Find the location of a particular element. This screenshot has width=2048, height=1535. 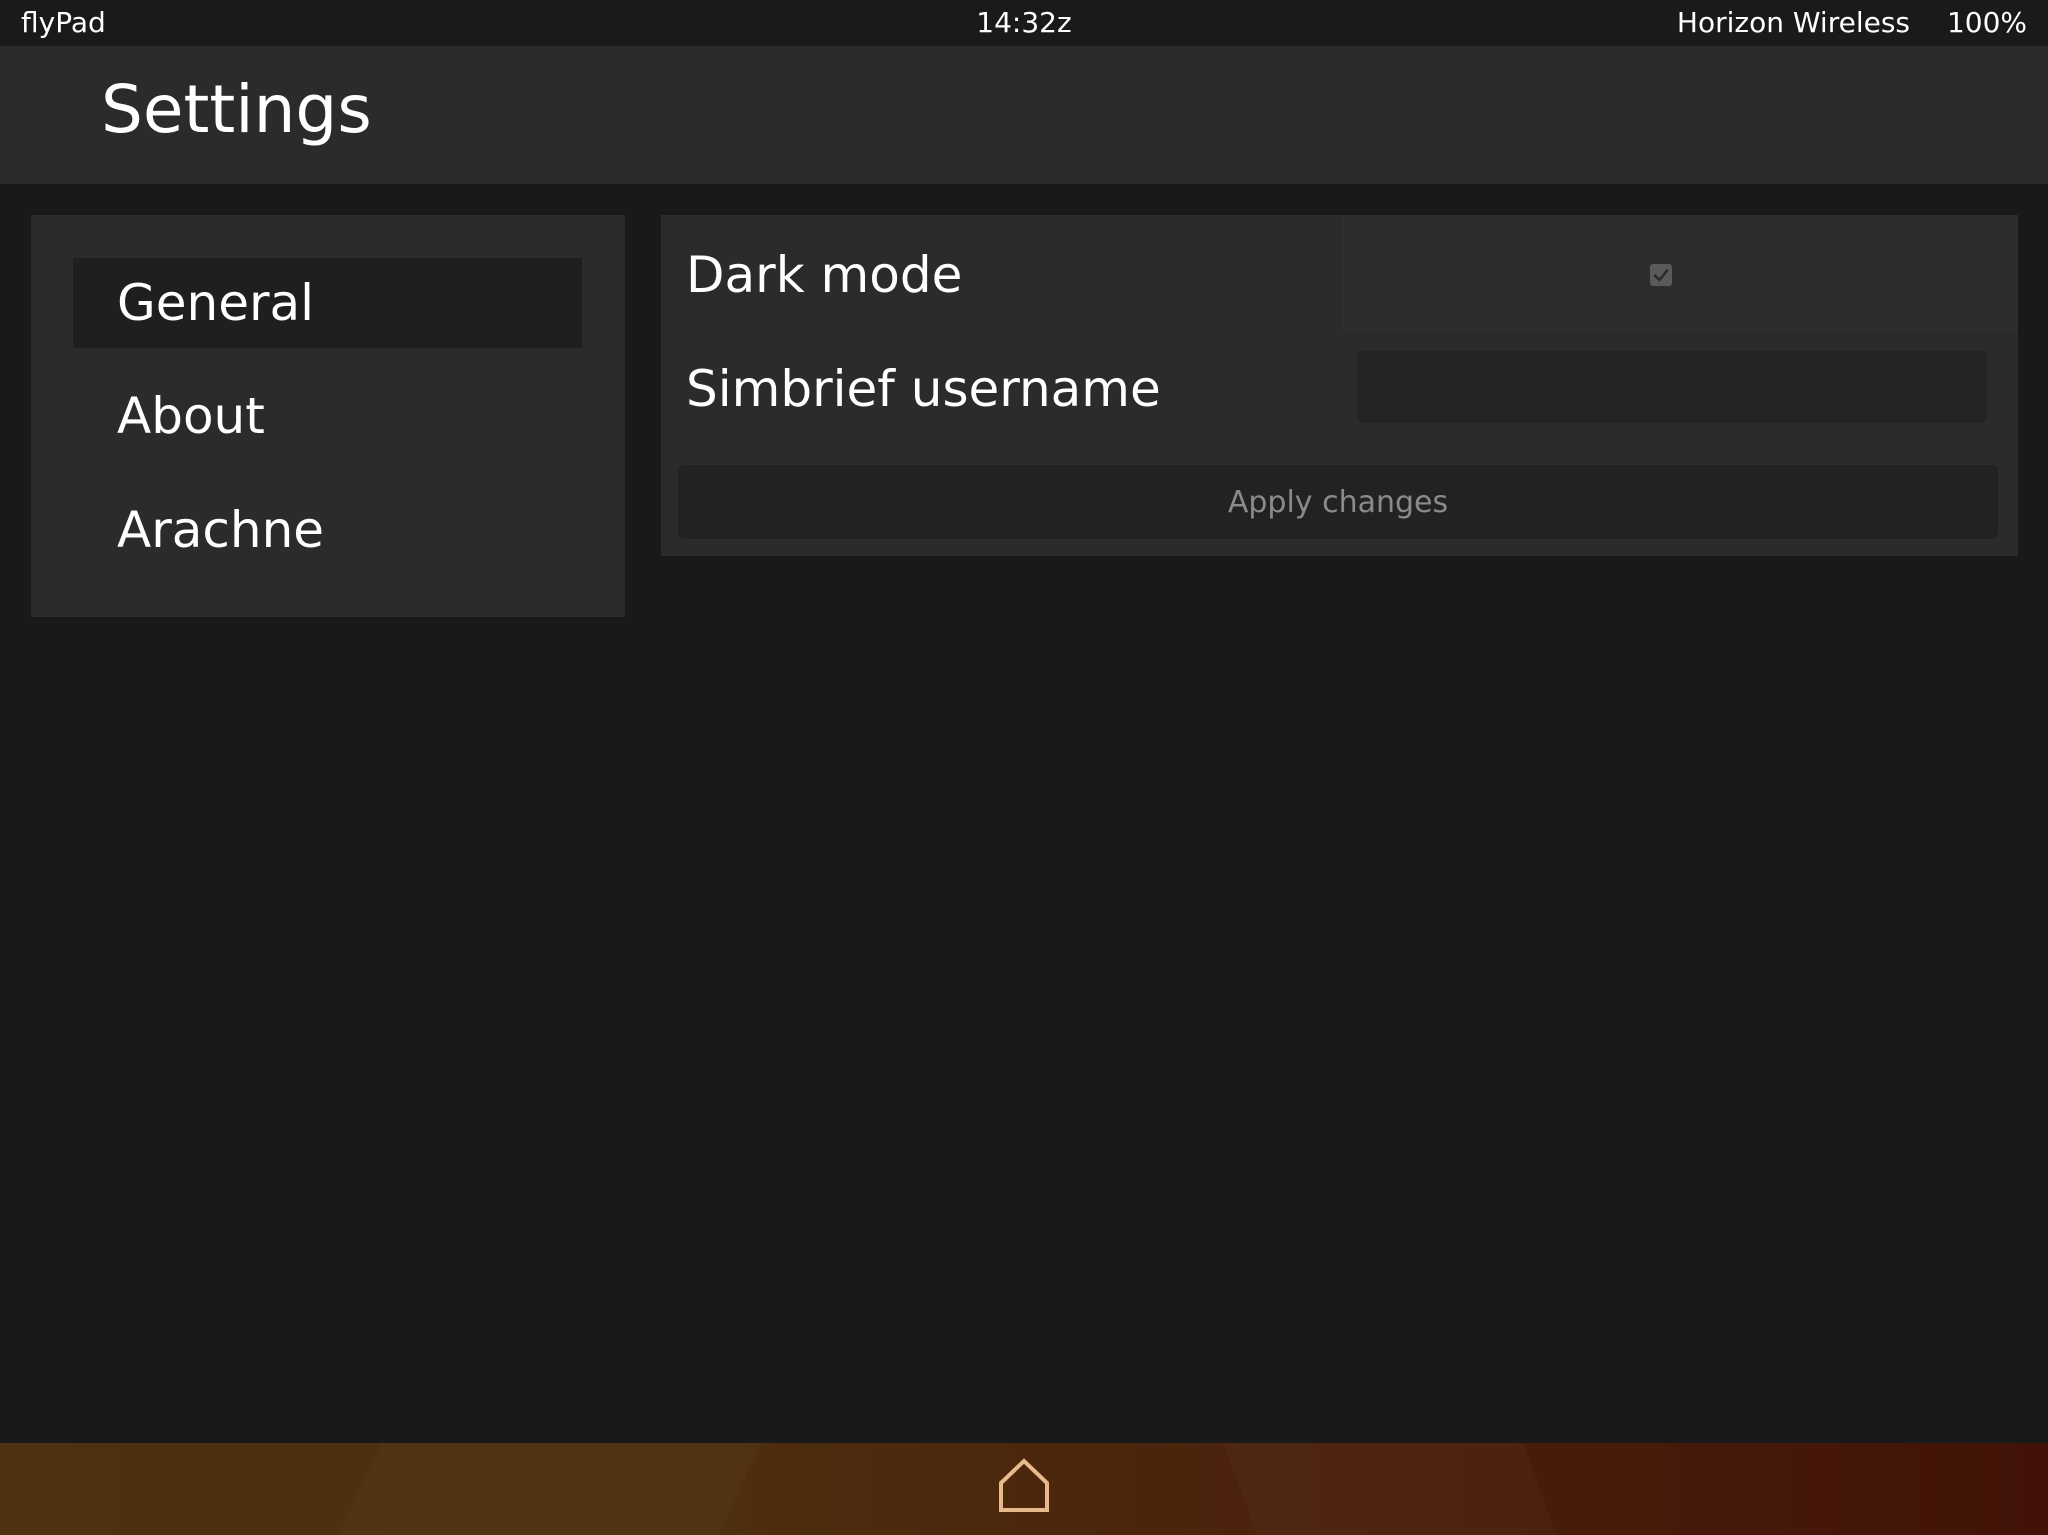

battery-level: 100% is located at coordinates (1986, 22).